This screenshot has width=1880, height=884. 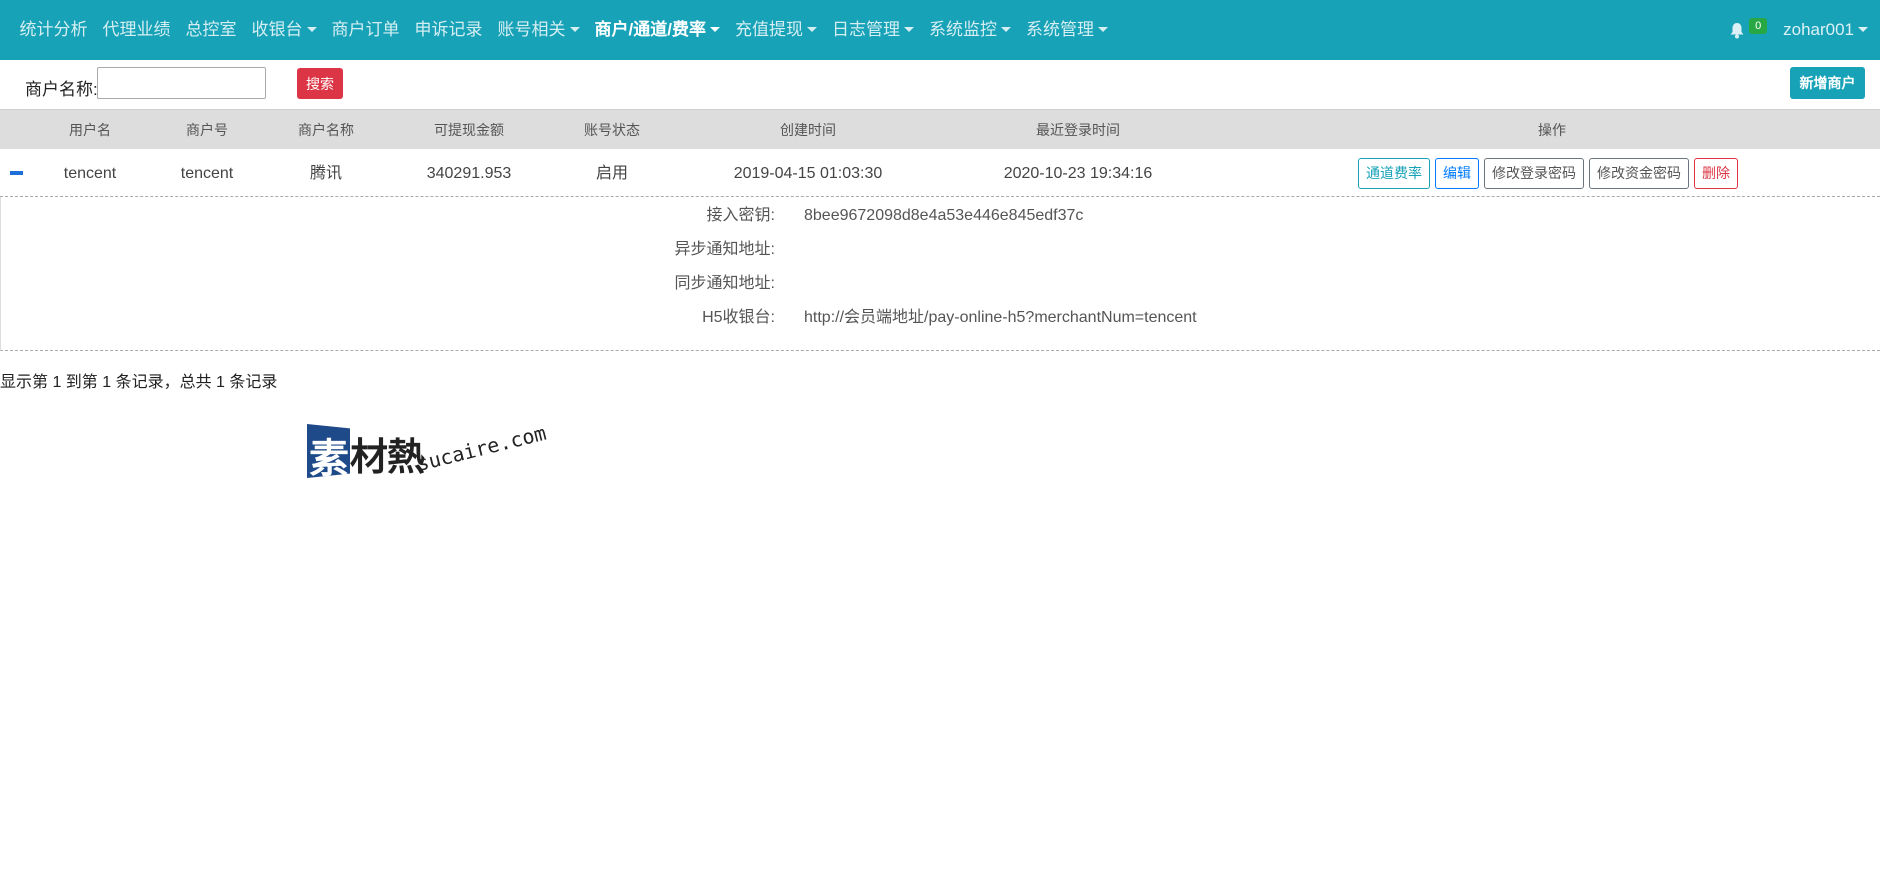 I want to click on collapse-icon, so click(x=16, y=173).